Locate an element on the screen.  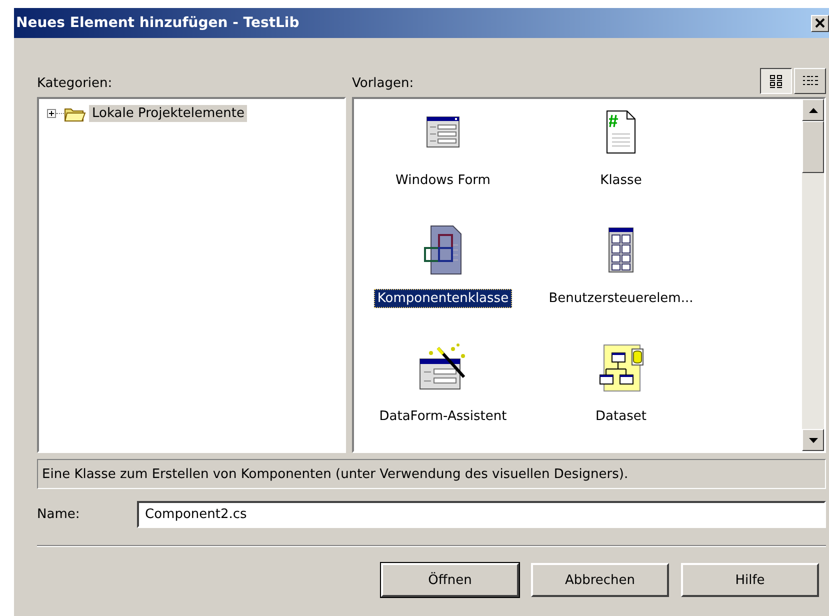
name-label: Name: is located at coordinates (59, 514).